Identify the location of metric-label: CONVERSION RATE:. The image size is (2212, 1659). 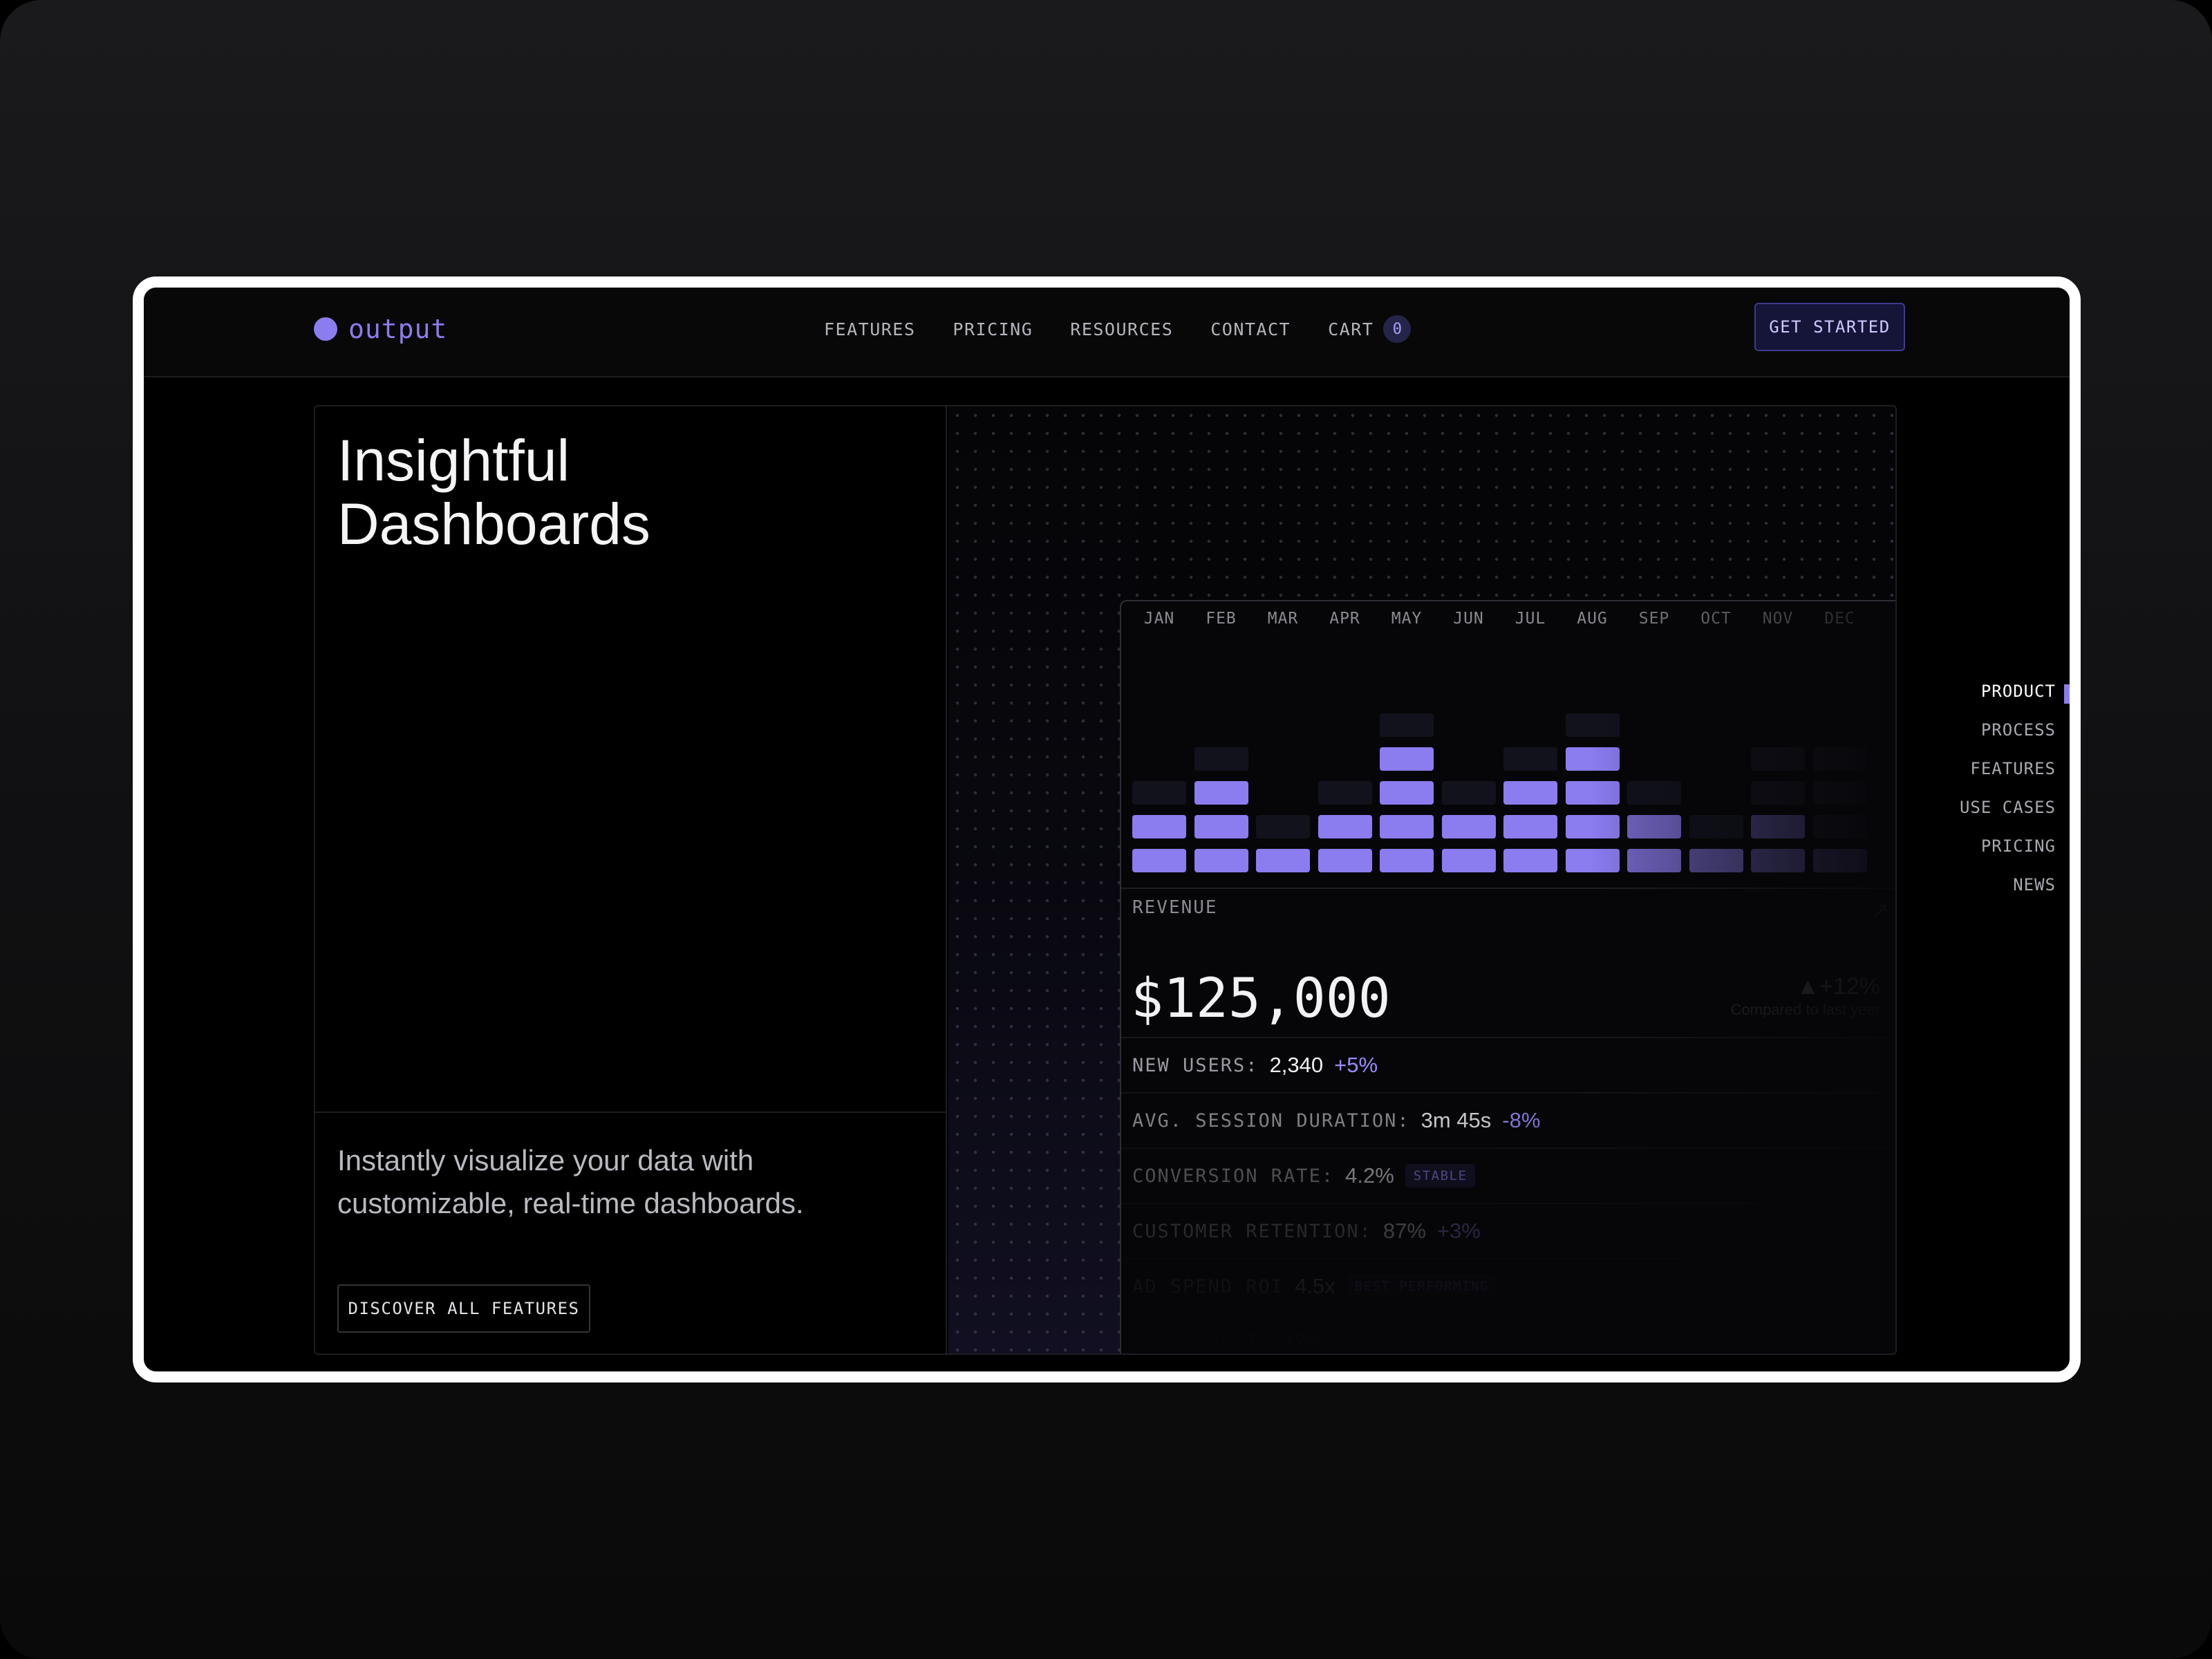
(1234, 1176).